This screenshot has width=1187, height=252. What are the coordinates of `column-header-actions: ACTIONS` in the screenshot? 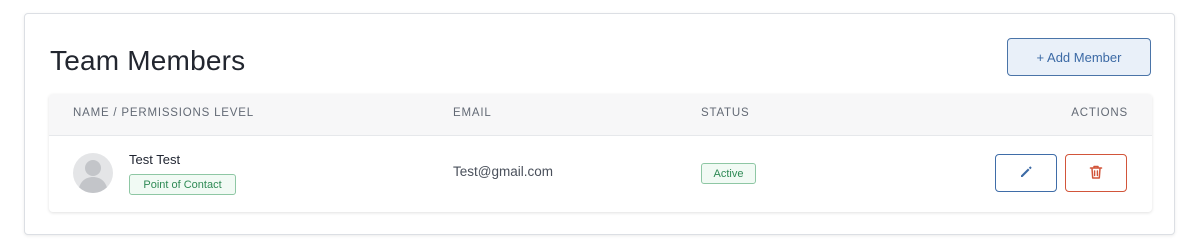 It's located at (1099, 113).